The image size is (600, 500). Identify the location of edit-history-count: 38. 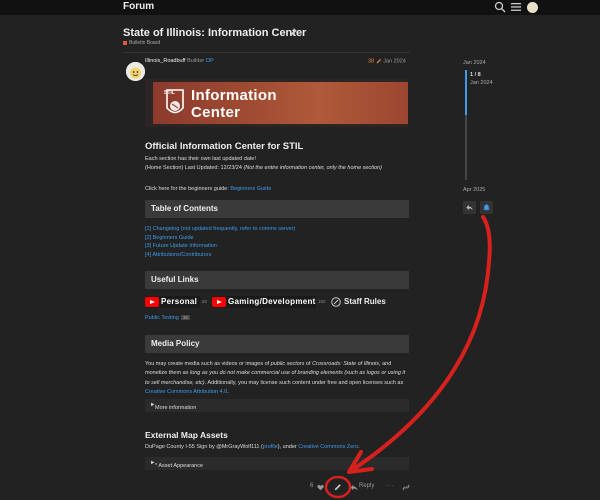
(371, 61).